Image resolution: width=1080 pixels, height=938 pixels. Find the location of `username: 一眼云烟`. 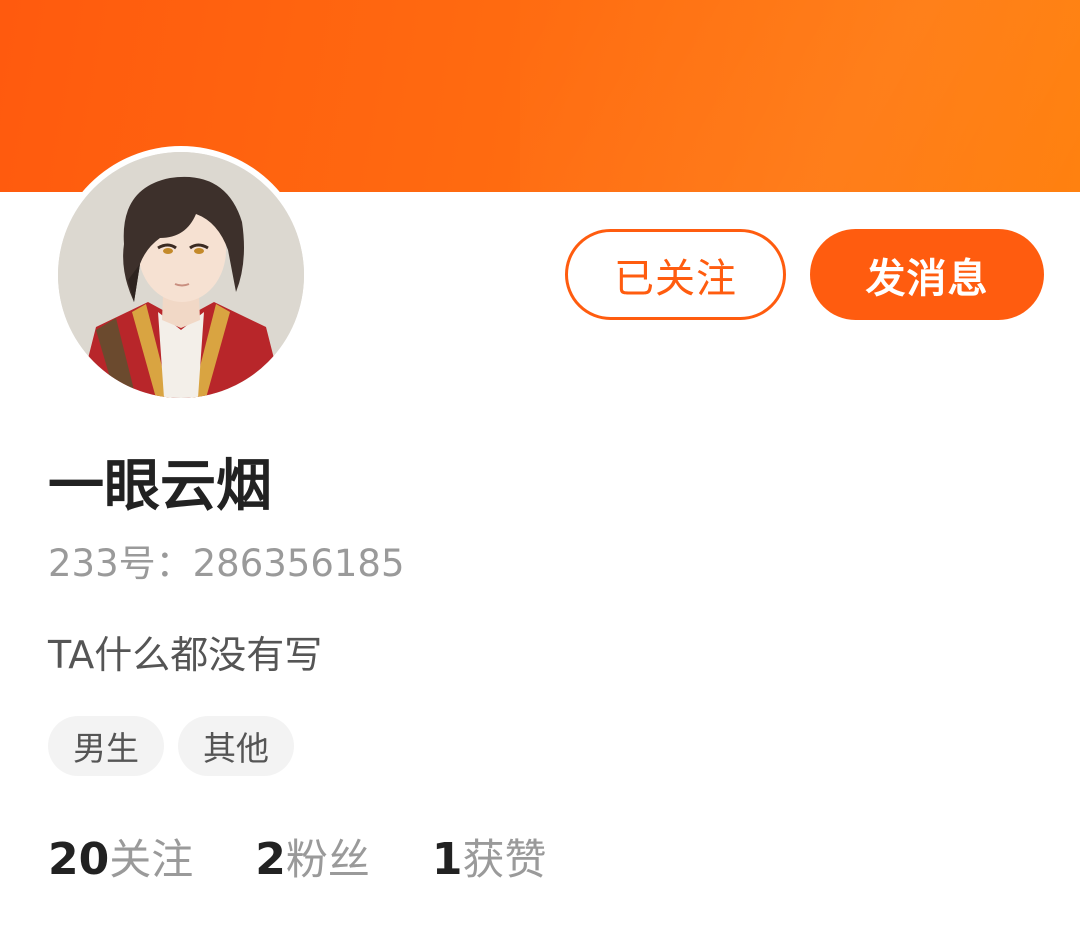

username: 一眼云烟 is located at coordinates (160, 486).